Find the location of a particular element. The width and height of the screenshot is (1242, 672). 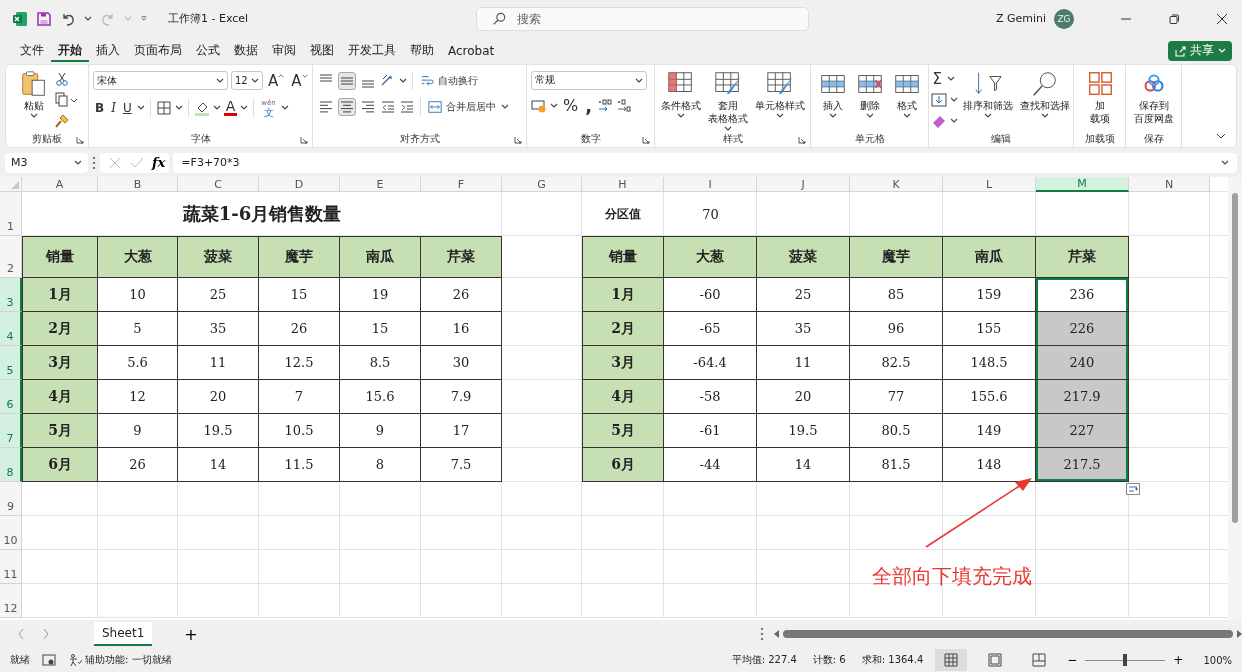

insert-function-button: fx is located at coordinates (159, 162).